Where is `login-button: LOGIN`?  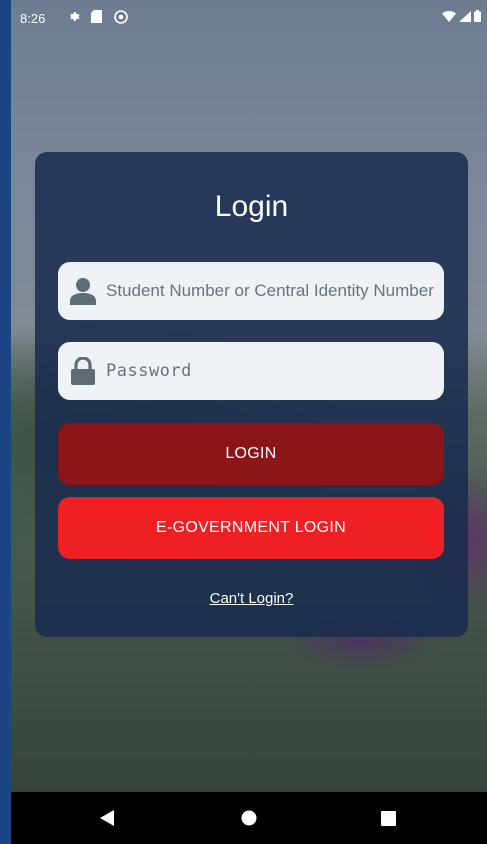
login-button: LOGIN is located at coordinates (251, 454).